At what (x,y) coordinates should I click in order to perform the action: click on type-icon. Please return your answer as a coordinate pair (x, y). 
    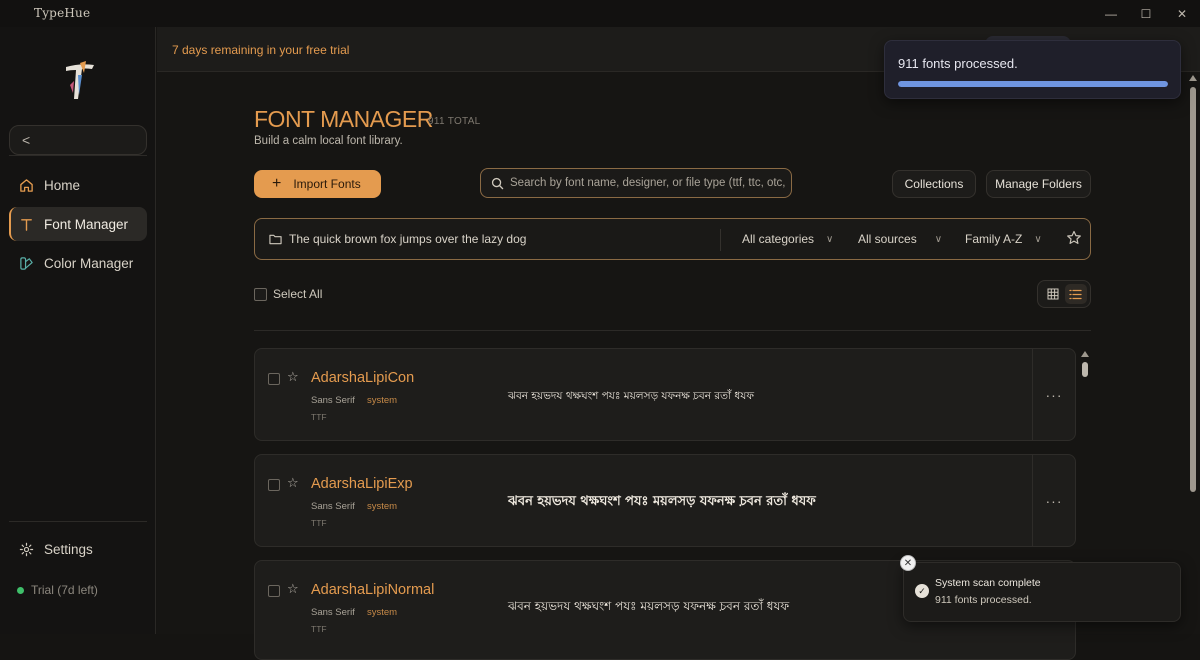
    Looking at the image, I should click on (26, 224).